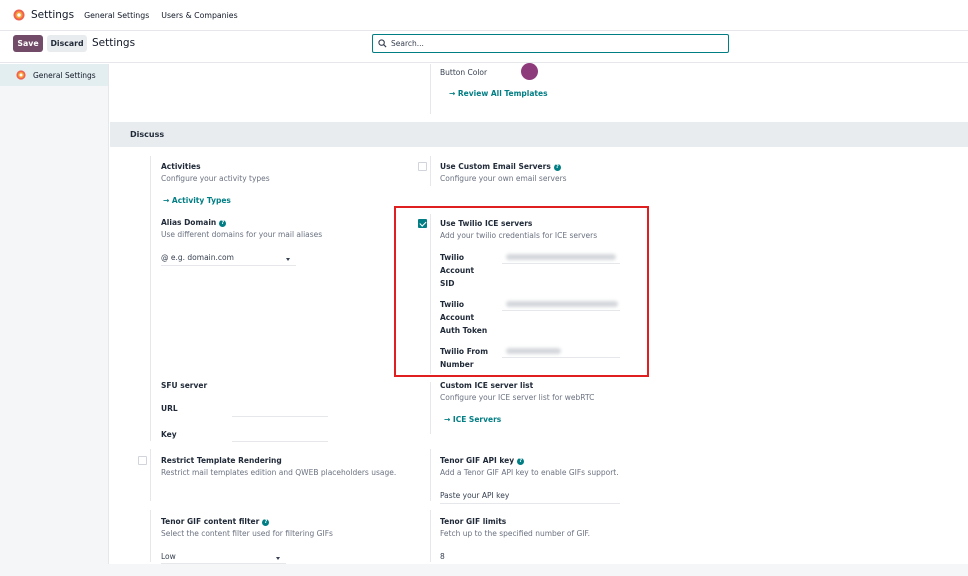 This screenshot has width=968, height=576. What do you see at coordinates (502, 93) in the screenshot?
I see `review-templates-label: Review All Templates` at bounding box center [502, 93].